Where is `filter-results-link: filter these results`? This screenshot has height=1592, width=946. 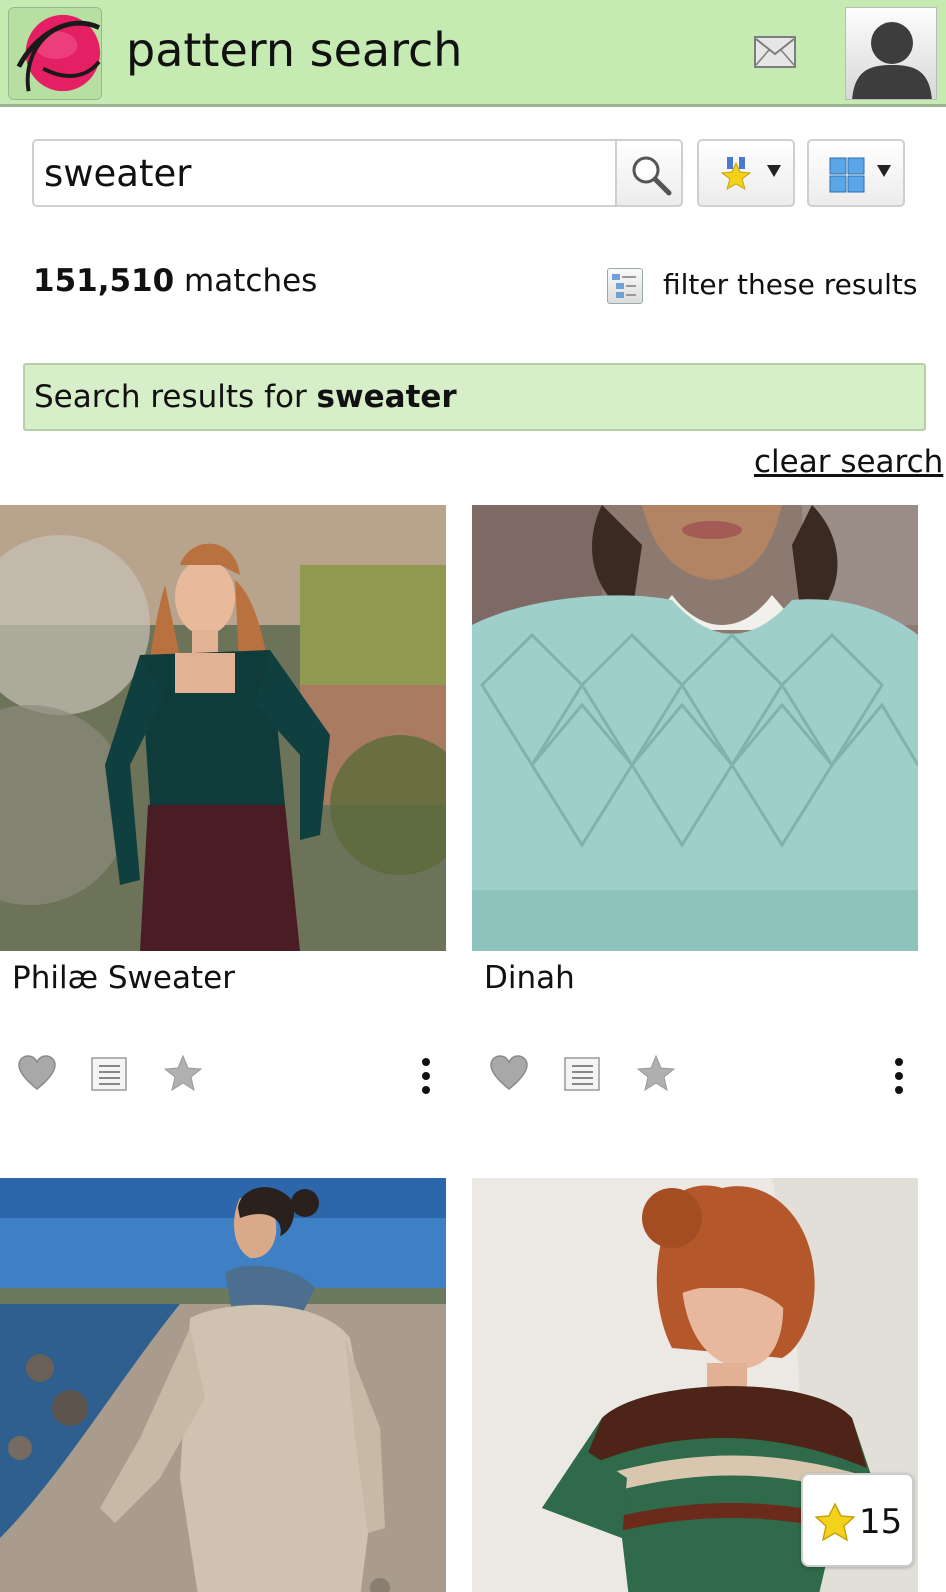 filter-results-link: filter these results is located at coordinates (790, 284).